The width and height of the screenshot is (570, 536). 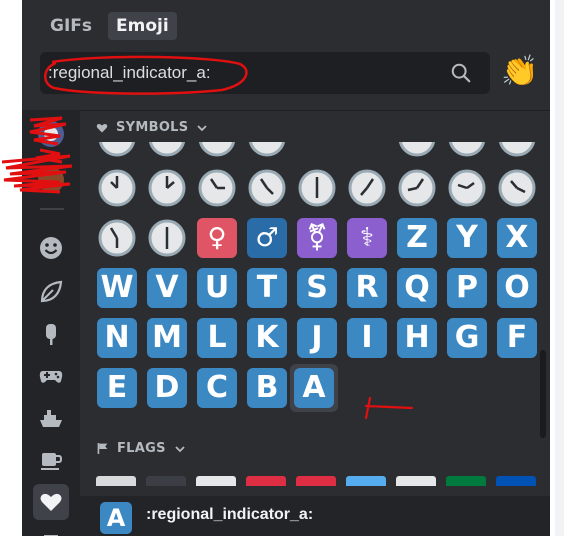 I want to click on search-icon, so click(x=461, y=73).